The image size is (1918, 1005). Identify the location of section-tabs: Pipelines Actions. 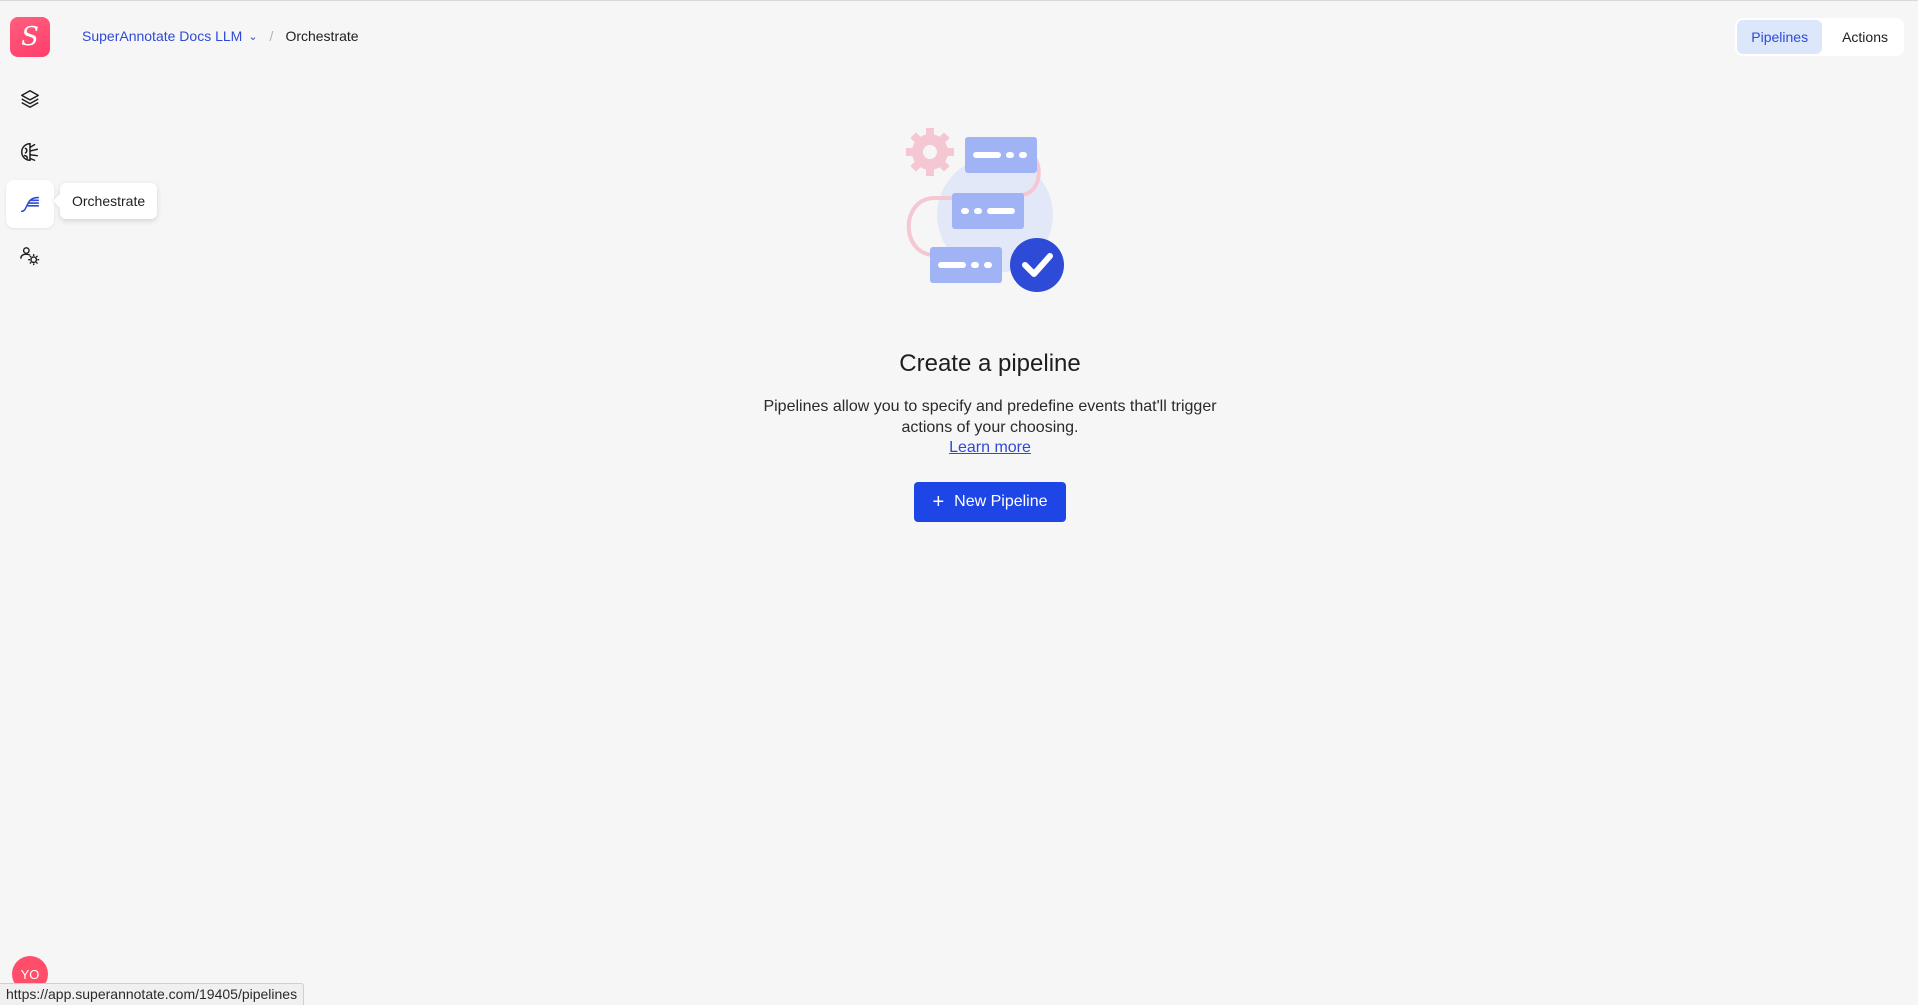
(1819, 37).